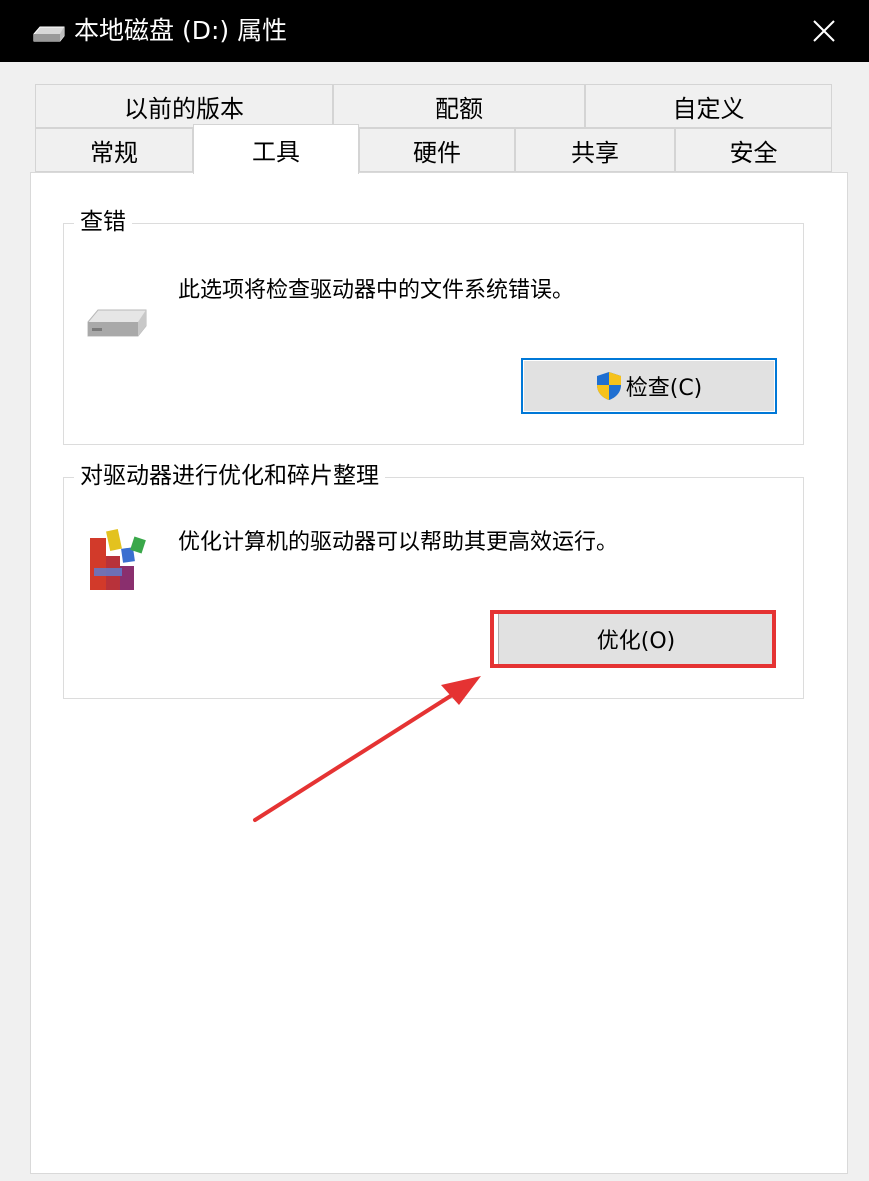  I want to click on annotation-arrow, so click(367, 749).